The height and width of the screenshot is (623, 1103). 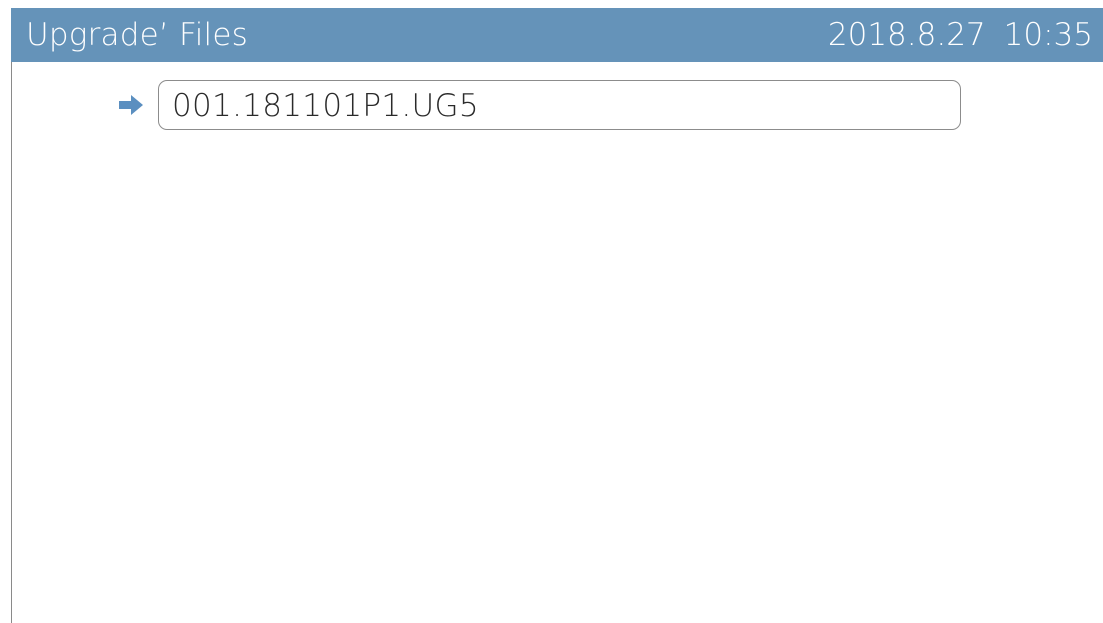 I want to click on file-name: 001.181101P1.UG5, so click(x=325, y=106).